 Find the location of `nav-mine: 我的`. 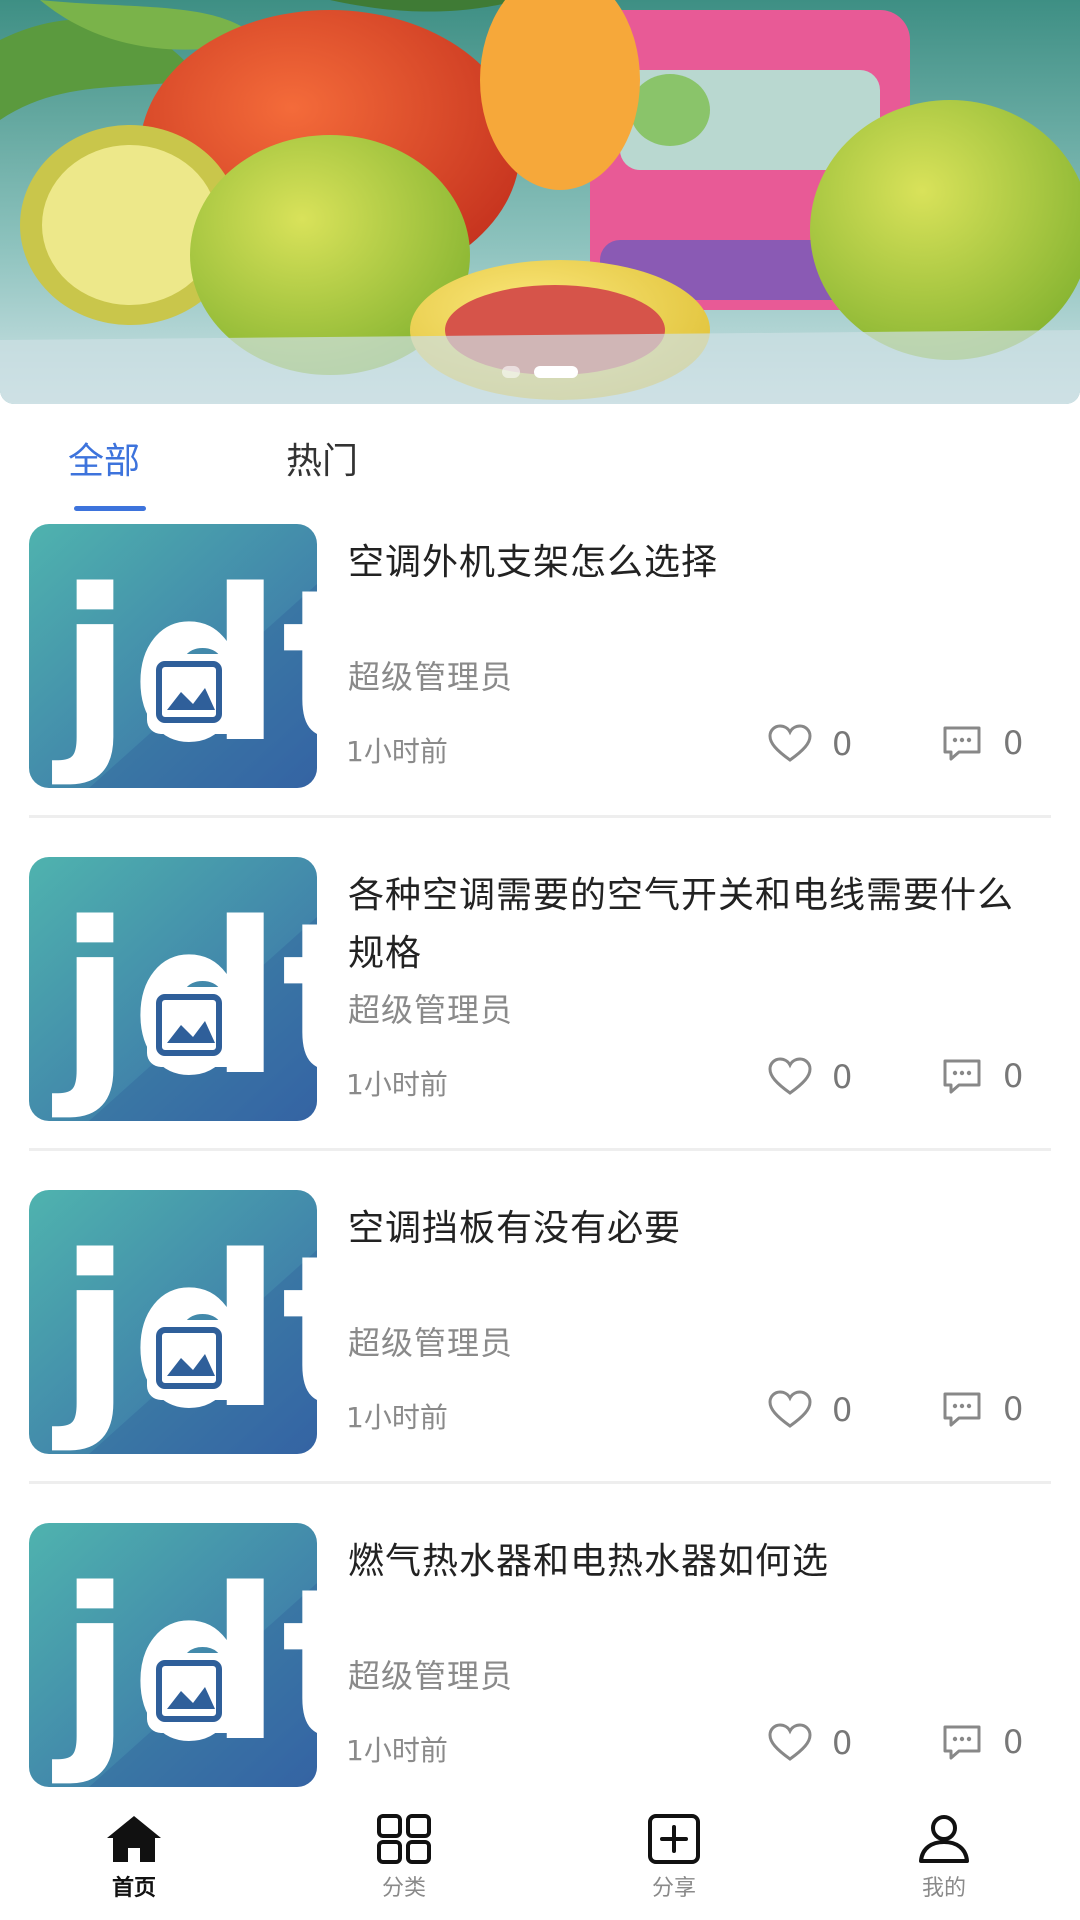

nav-mine: 我的 is located at coordinates (944, 1858).